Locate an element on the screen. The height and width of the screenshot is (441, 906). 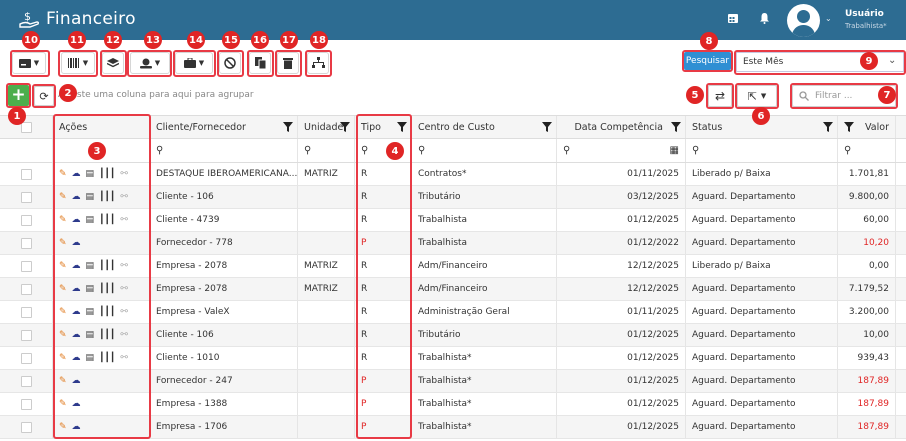
col-centro: Centro de Custo is located at coordinates (484, 127).